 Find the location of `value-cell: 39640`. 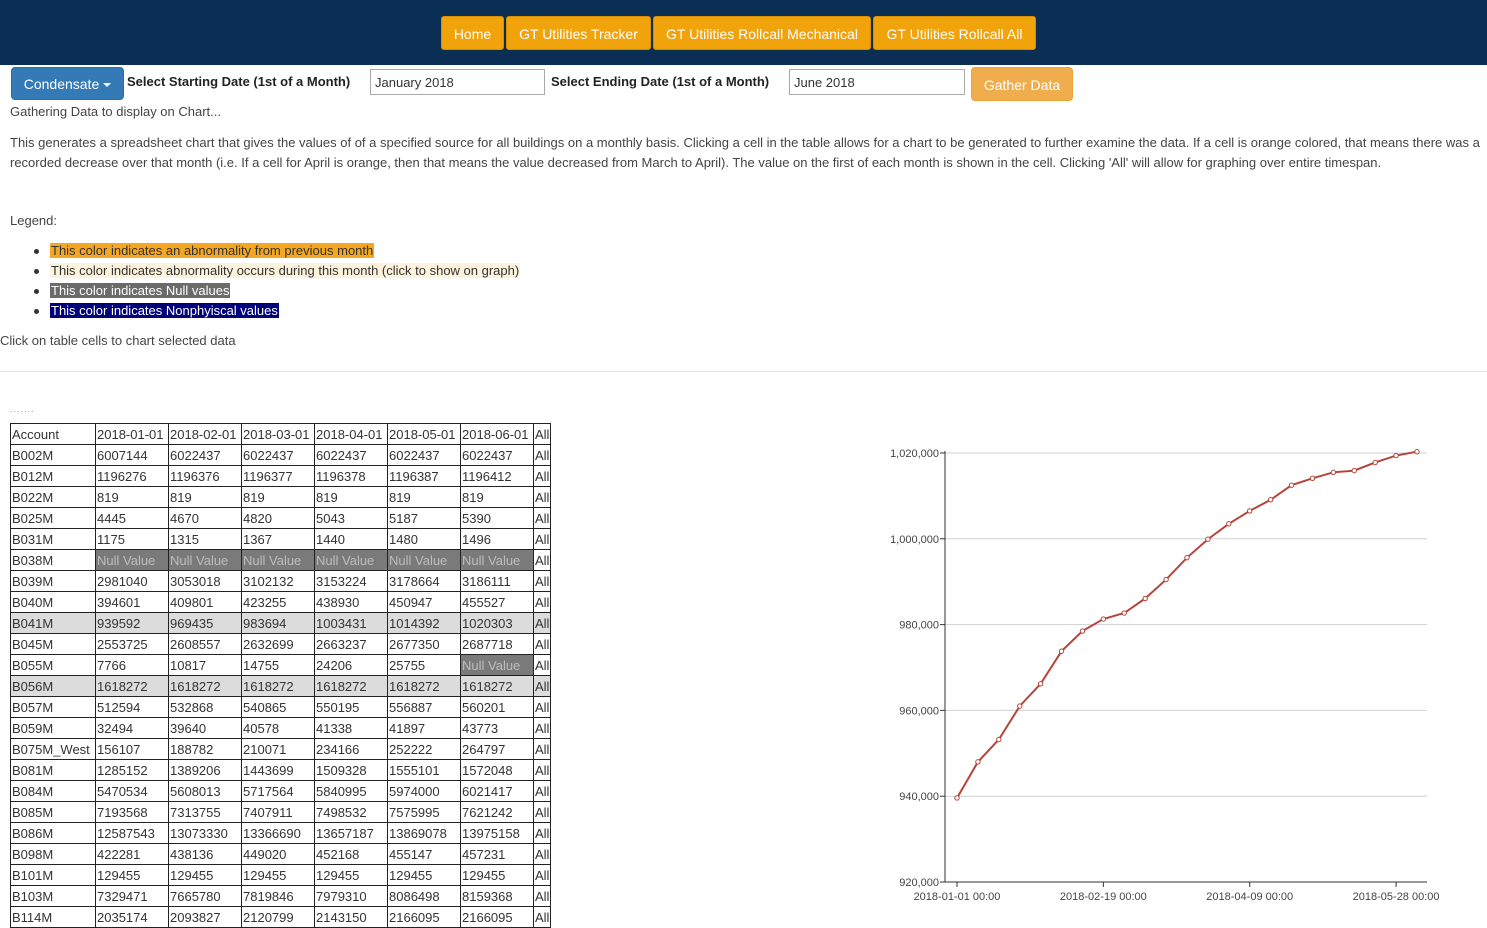

value-cell: 39640 is located at coordinates (205, 728).